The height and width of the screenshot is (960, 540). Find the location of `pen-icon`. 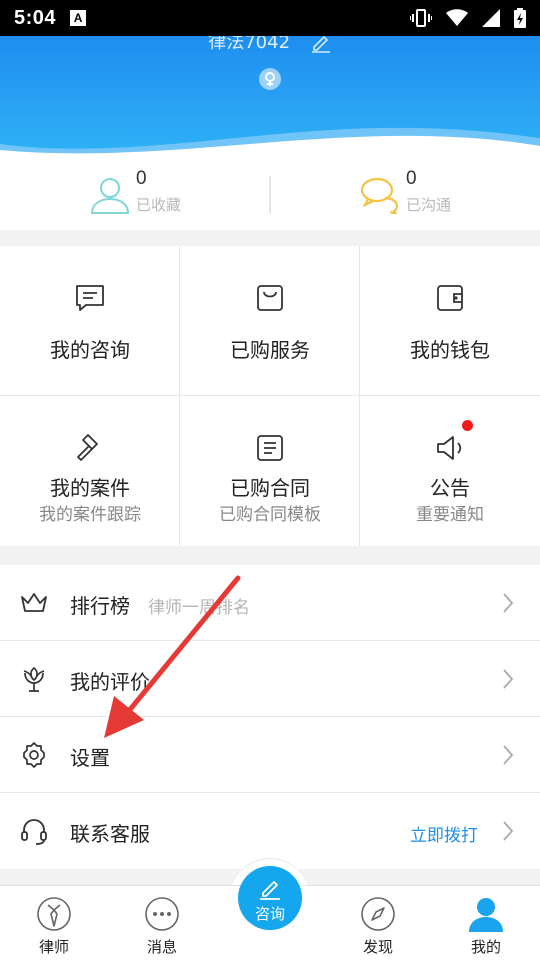

pen-icon is located at coordinates (270, 890).